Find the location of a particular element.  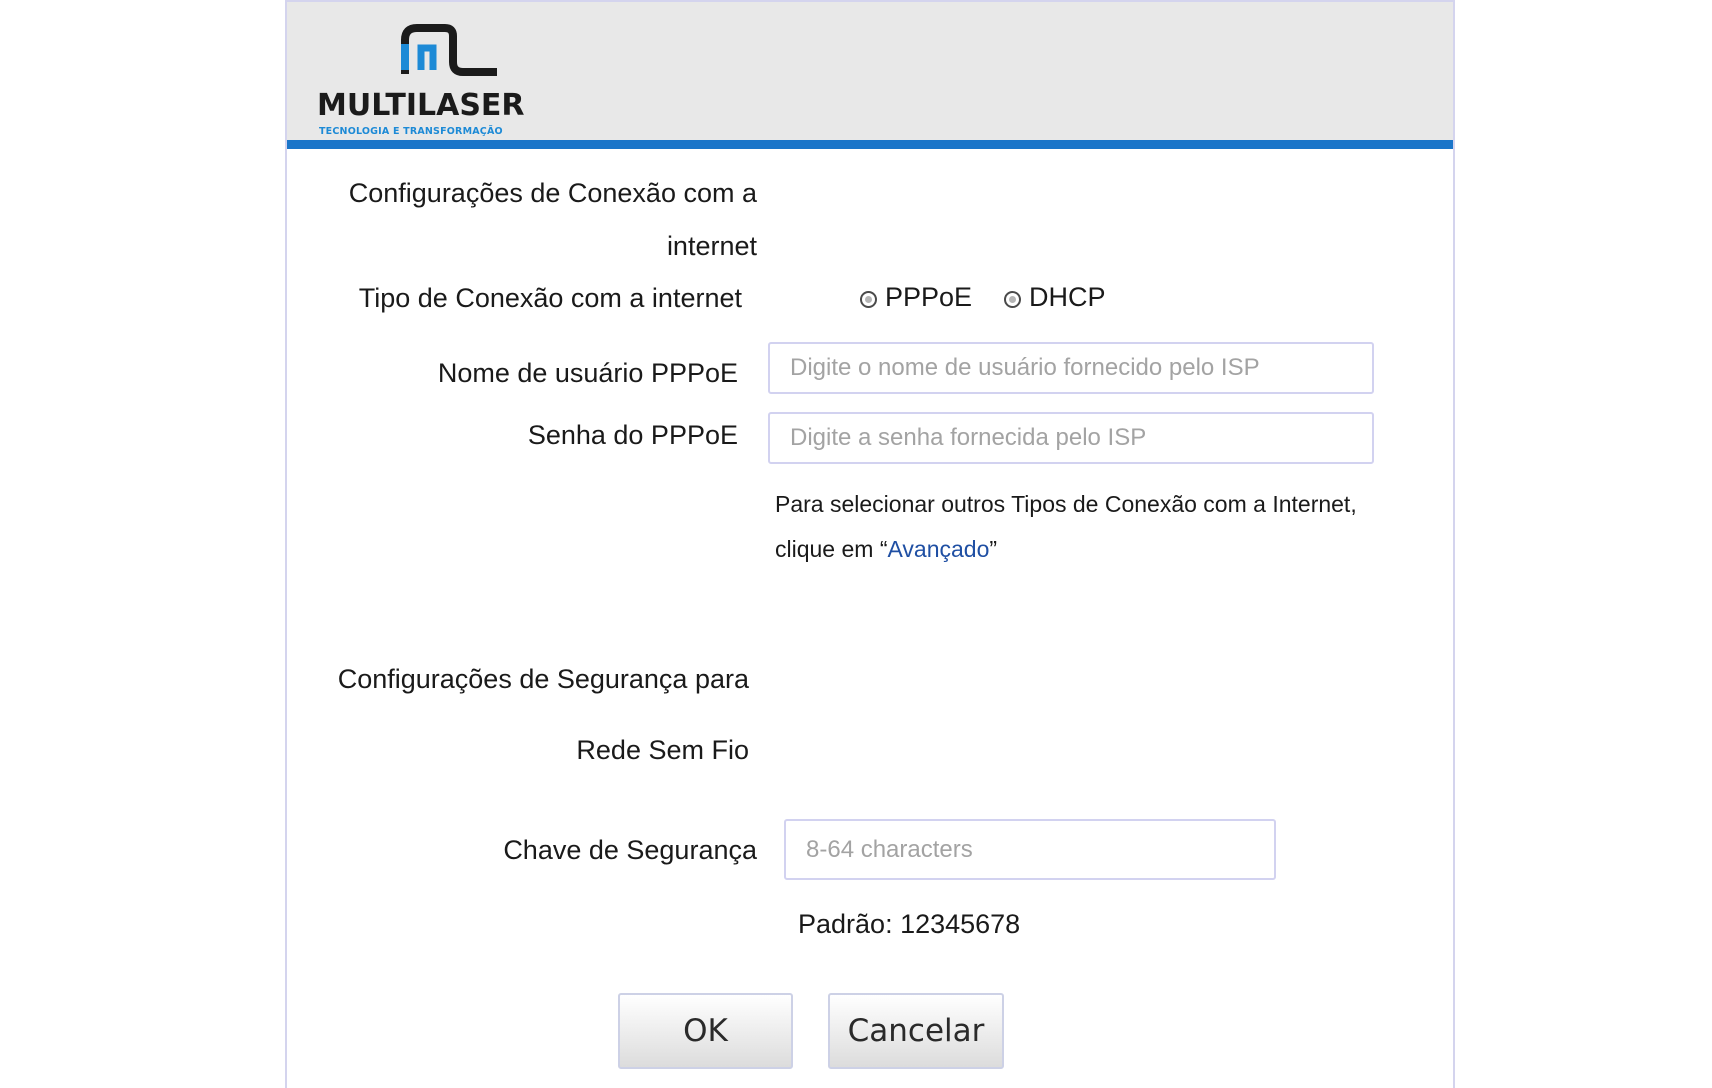

internet-section-title-line1: Configurações de Conexão com a is located at coordinates (552, 193).